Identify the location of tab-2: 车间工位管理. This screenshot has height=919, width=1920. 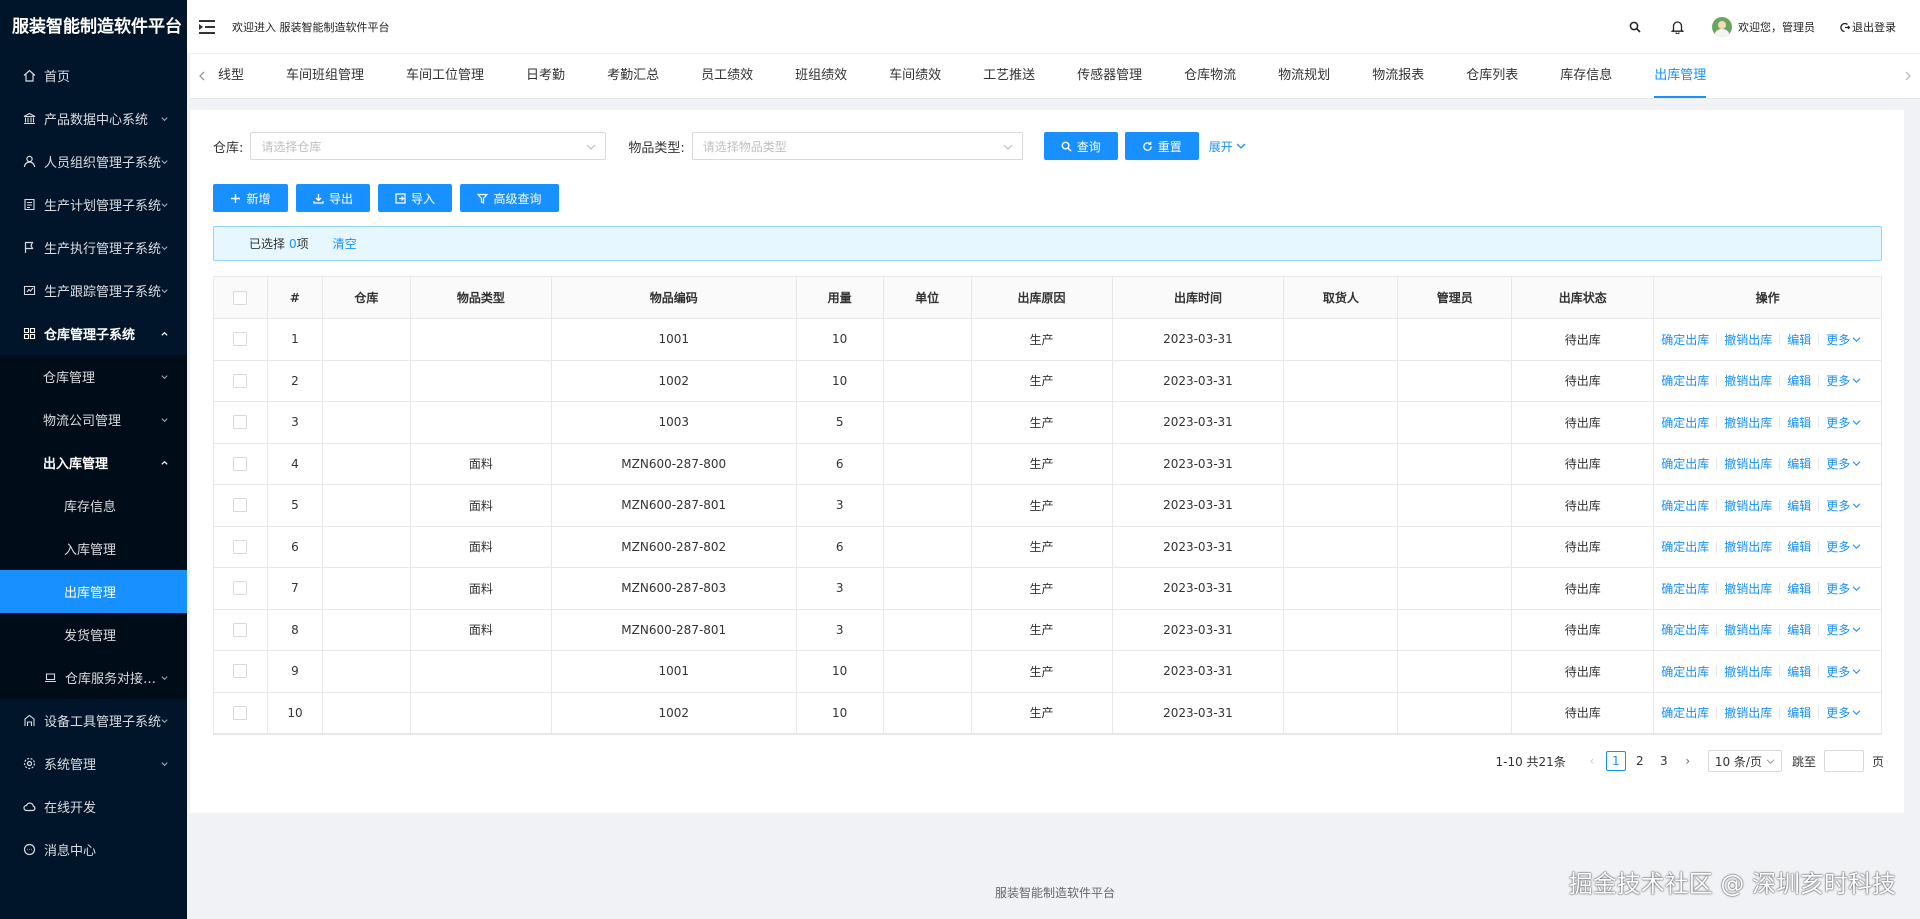
(445, 76).